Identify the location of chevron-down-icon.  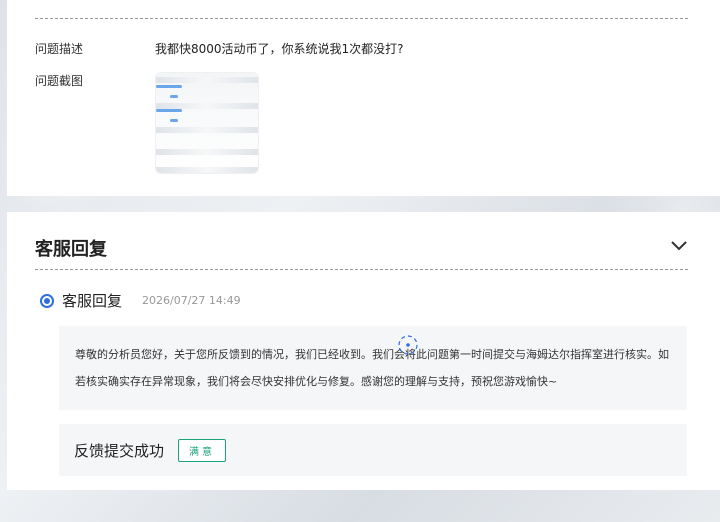
(679, 245).